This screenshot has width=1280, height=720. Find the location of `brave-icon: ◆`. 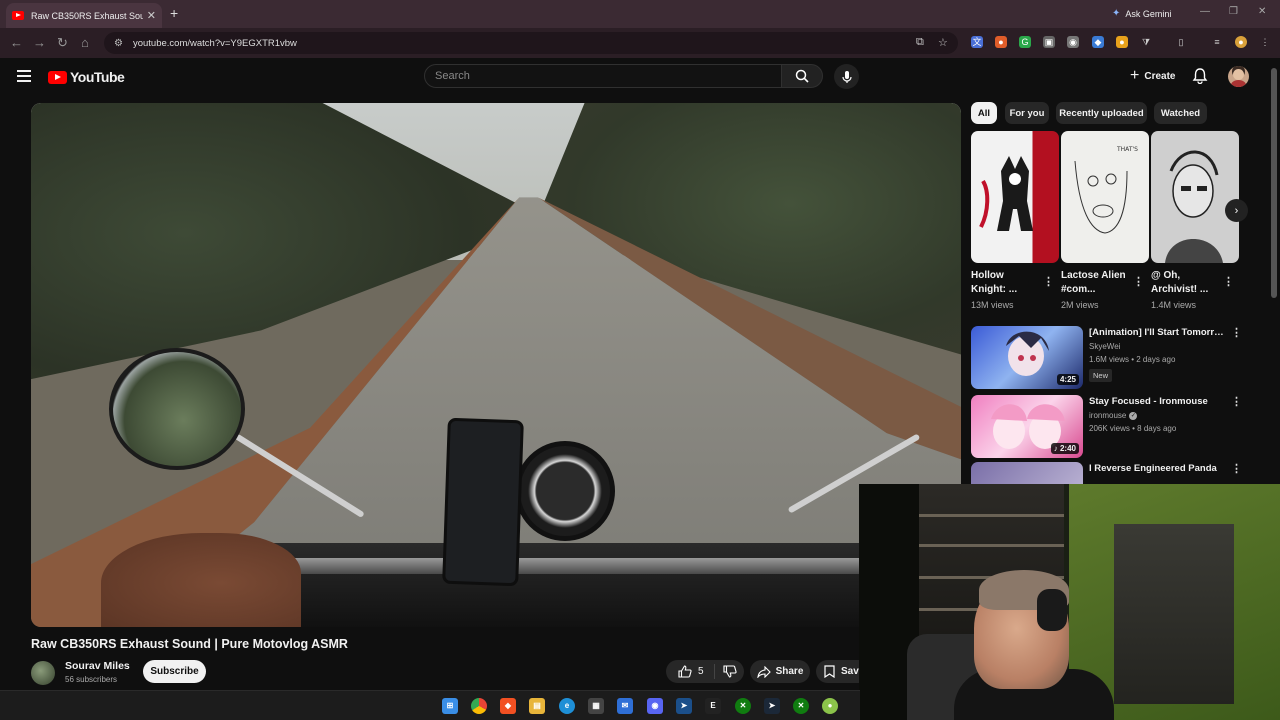

brave-icon: ◆ is located at coordinates (508, 706).